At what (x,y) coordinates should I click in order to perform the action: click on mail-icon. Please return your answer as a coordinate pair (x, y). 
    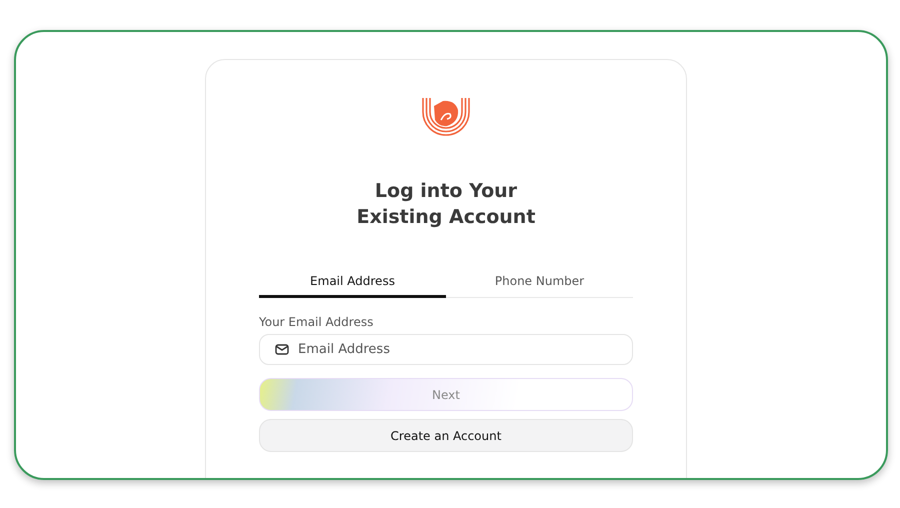
    Looking at the image, I should click on (282, 349).